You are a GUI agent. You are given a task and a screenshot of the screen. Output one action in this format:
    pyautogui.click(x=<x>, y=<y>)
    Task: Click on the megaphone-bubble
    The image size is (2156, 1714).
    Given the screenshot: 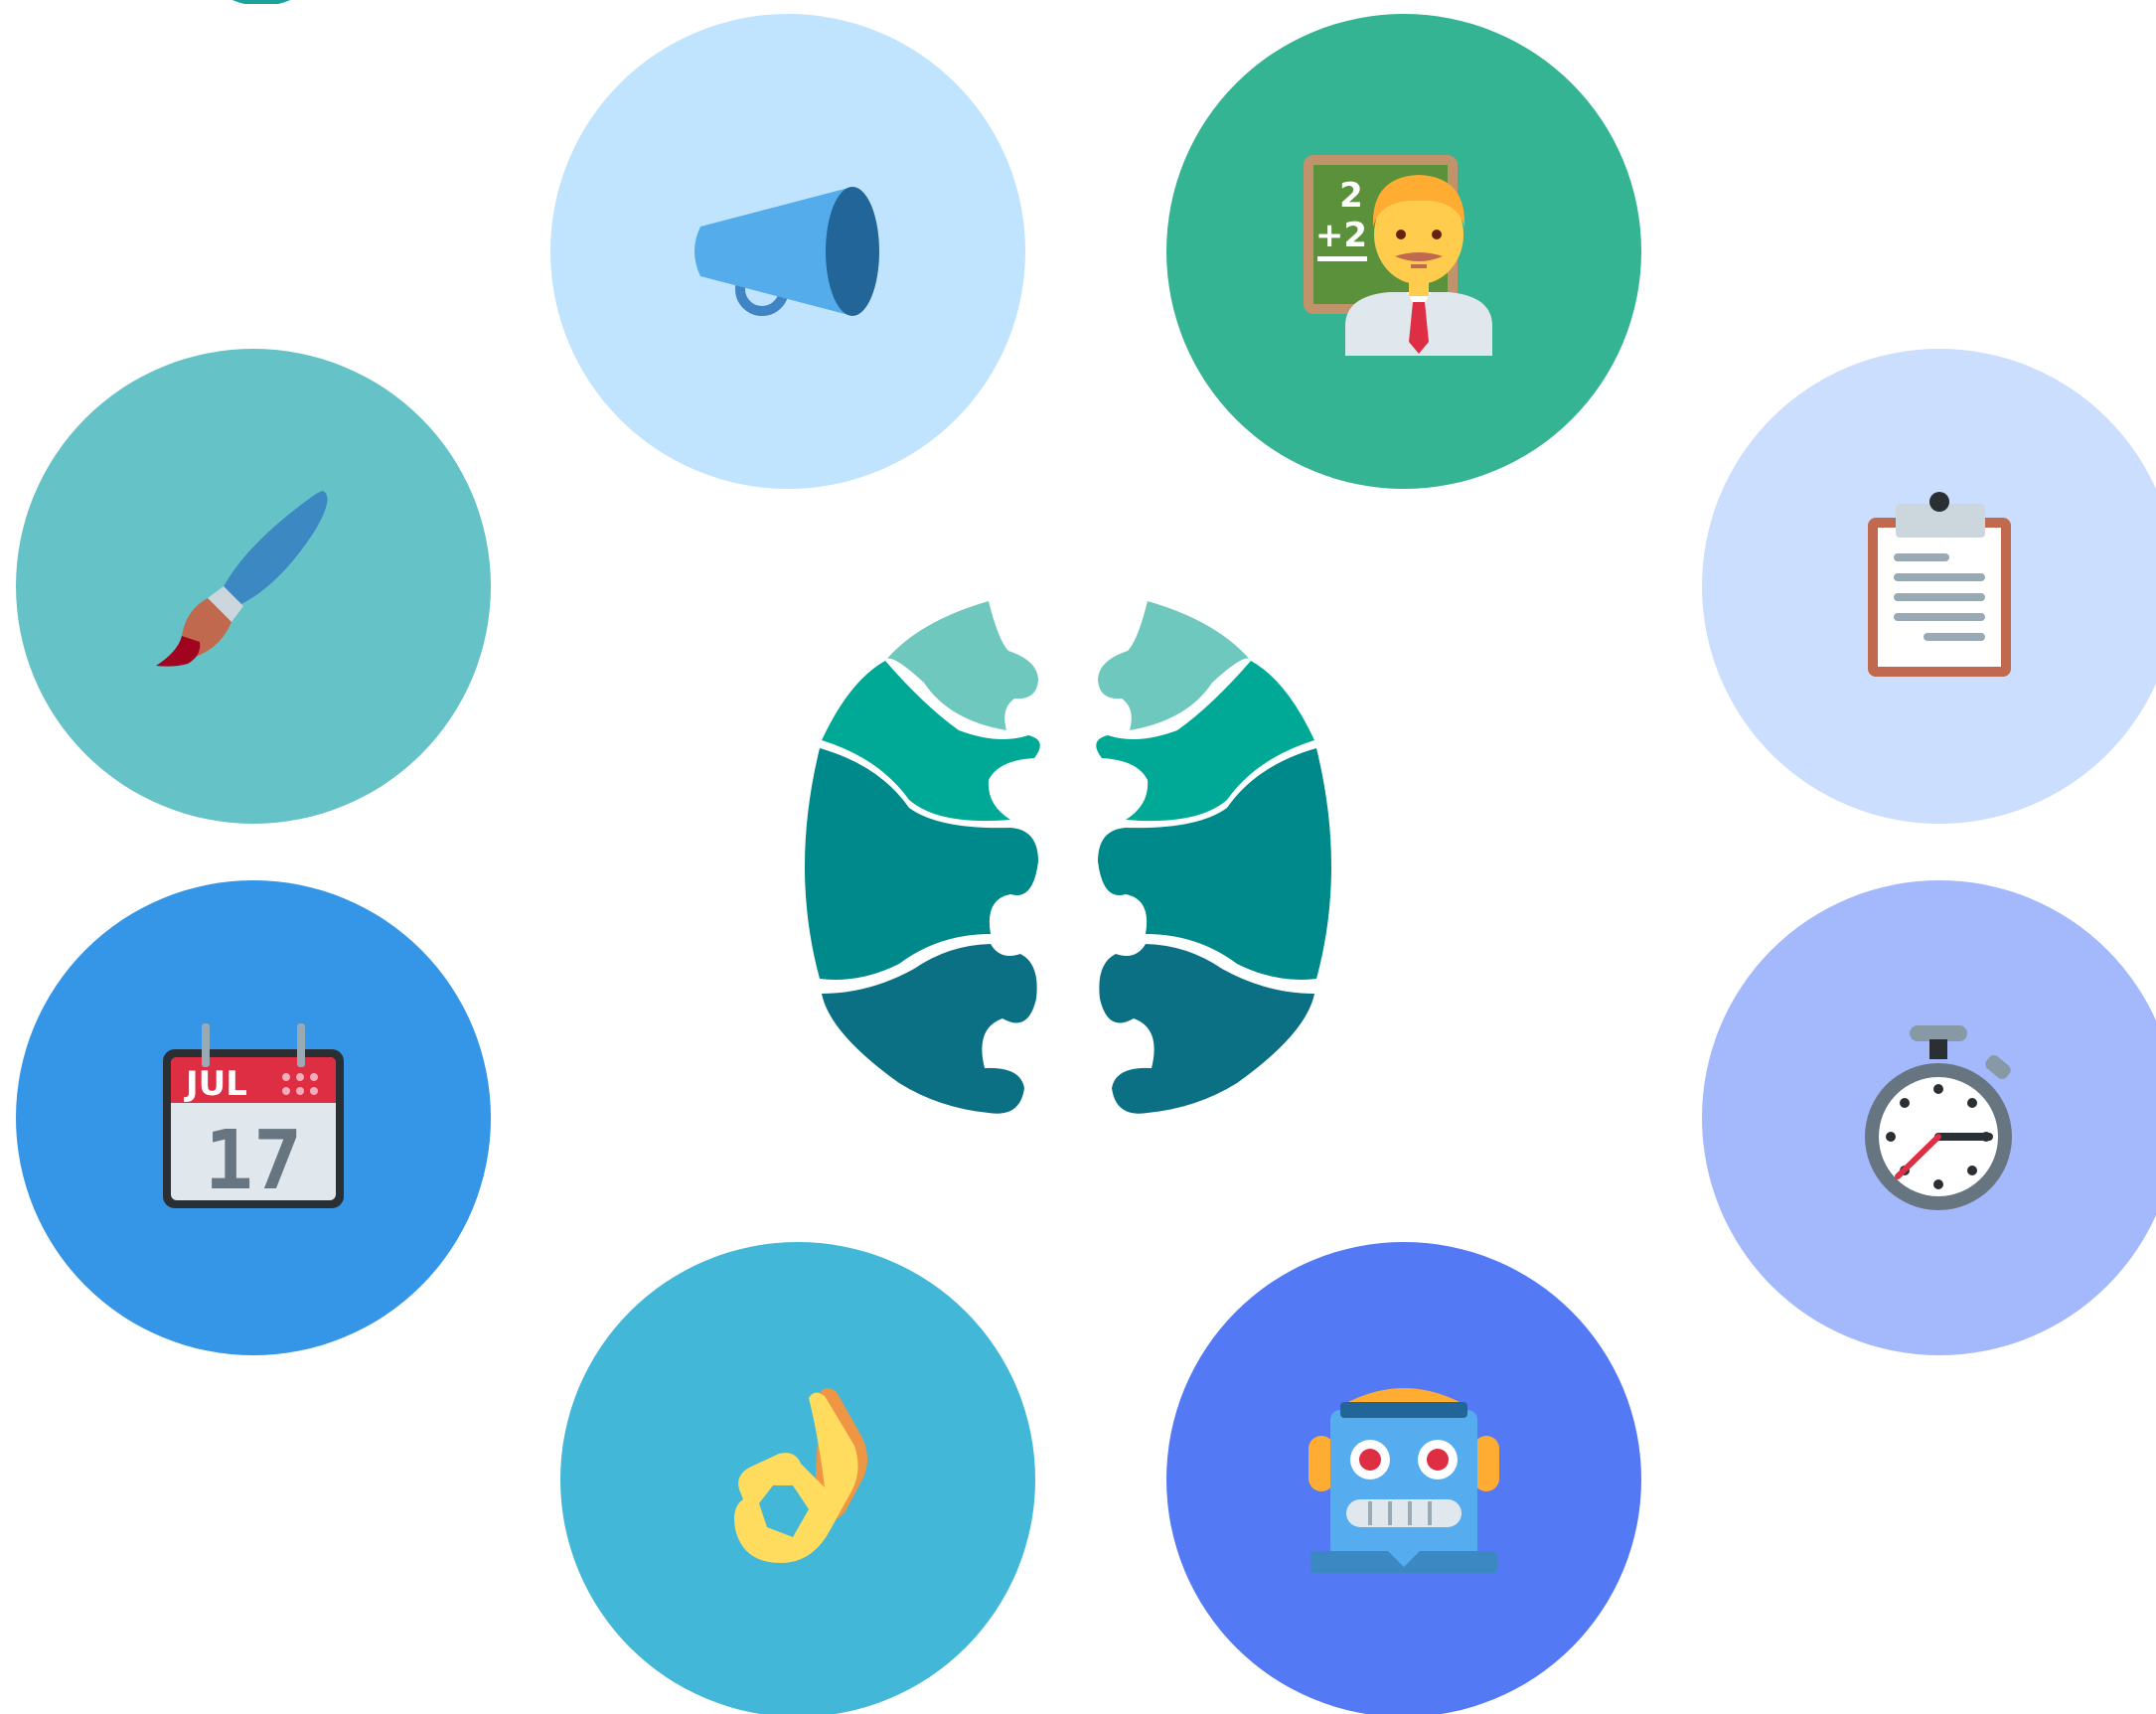 What is the action you would take?
    pyautogui.click(x=787, y=251)
    